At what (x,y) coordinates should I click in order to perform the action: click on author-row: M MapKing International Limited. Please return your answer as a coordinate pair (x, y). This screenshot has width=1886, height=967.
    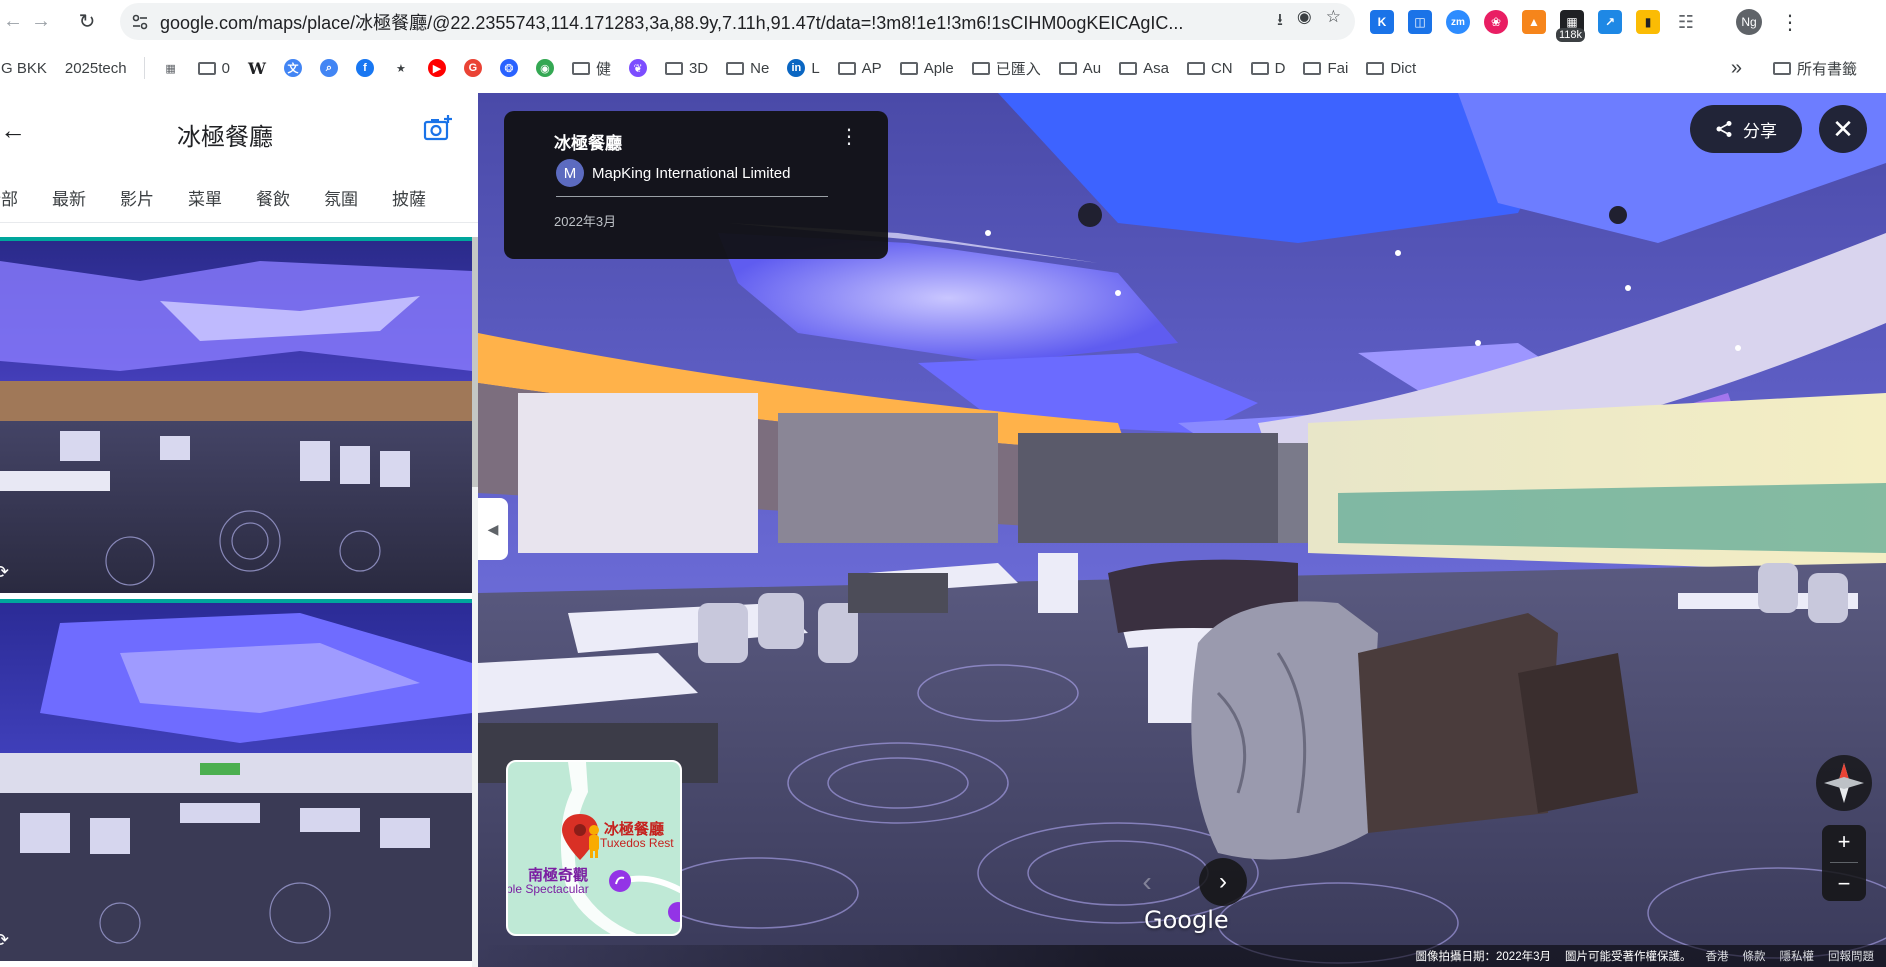
    Looking at the image, I should click on (673, 173).